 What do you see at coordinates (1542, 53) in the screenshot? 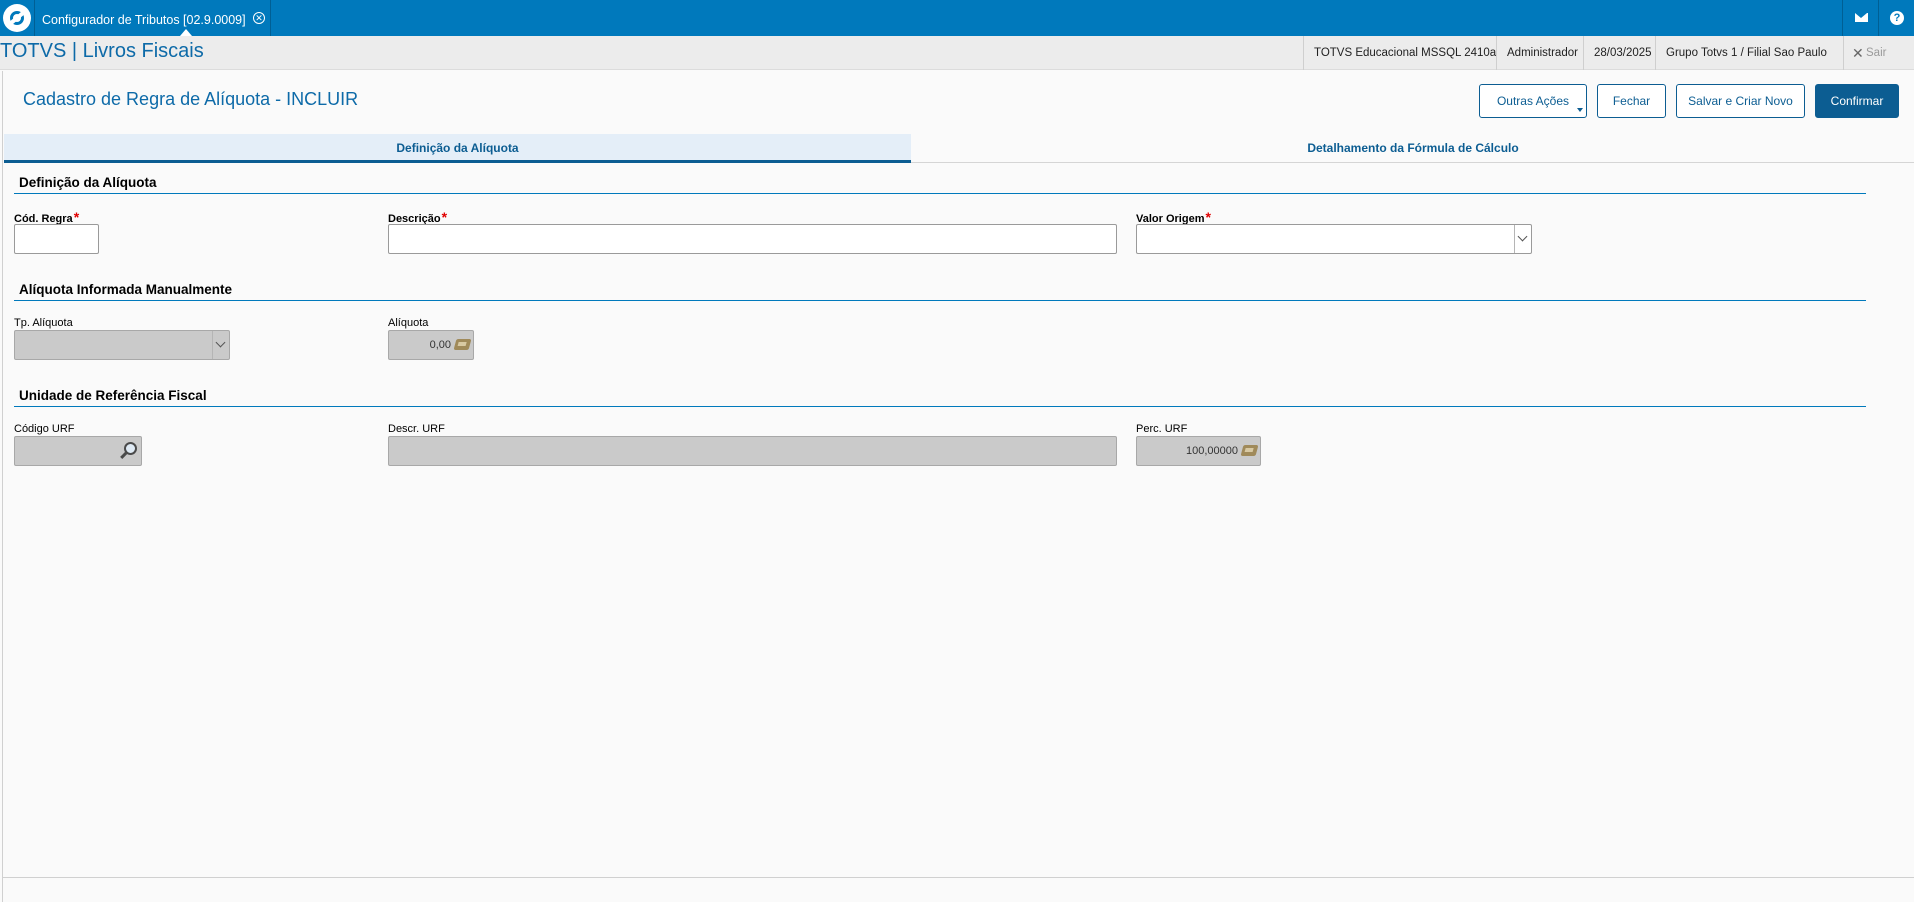
I see `user-info: Administrador` at bounding box center [1542, 53].